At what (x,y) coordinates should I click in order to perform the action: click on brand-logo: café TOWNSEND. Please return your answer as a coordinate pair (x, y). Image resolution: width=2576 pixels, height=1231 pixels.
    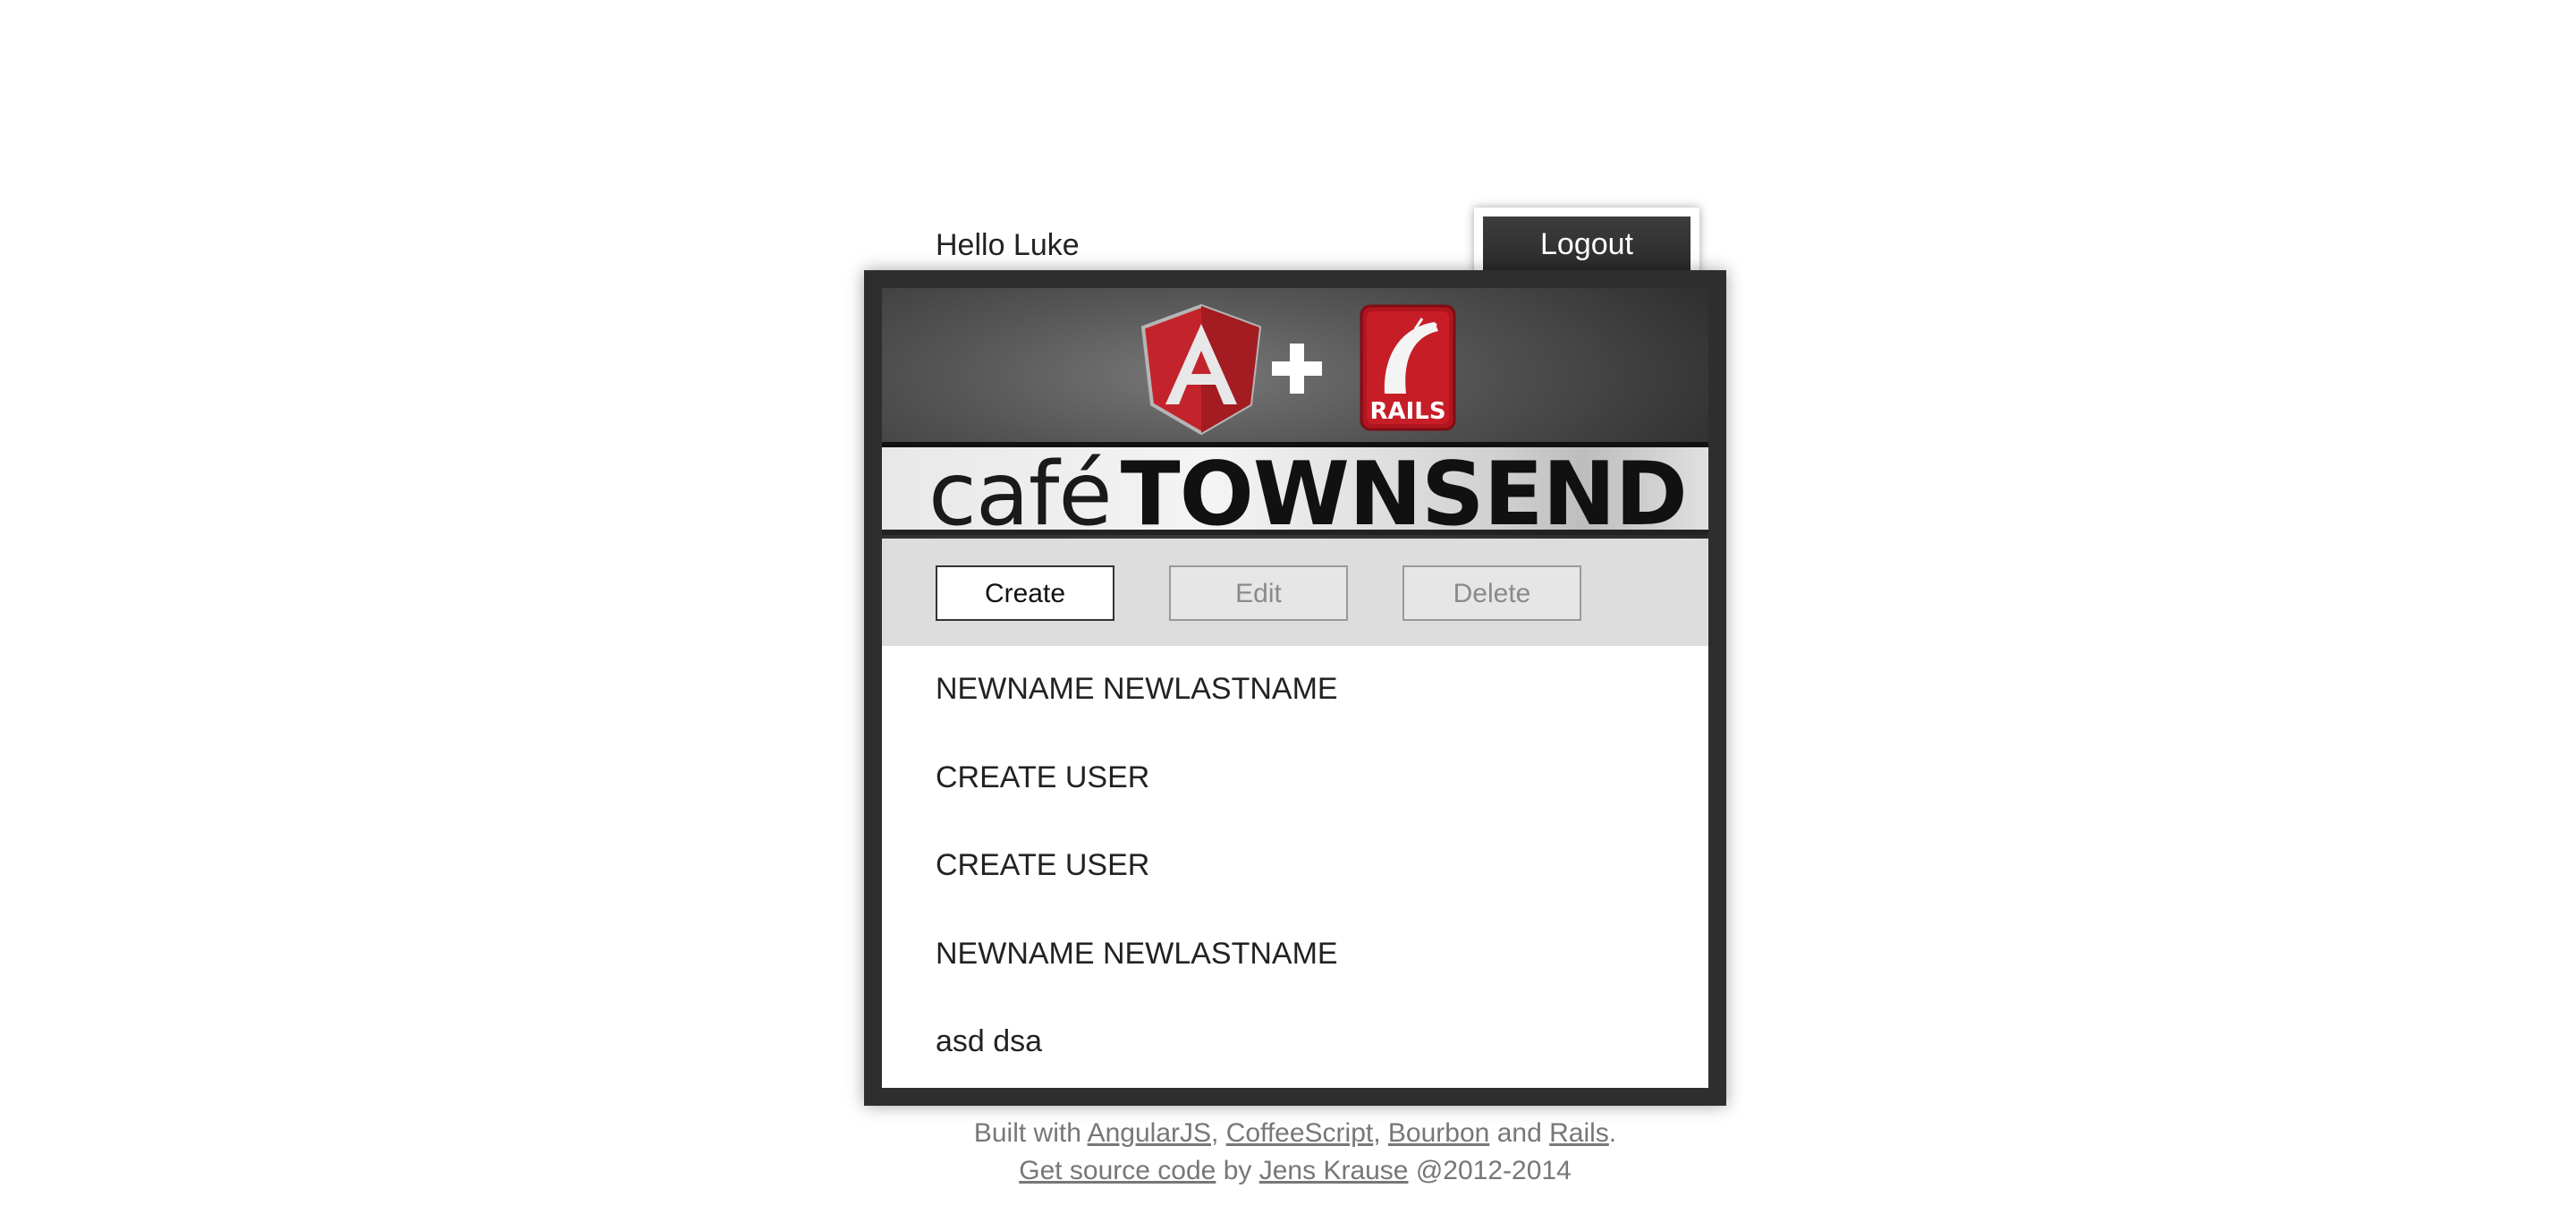
    Looking at the image, I should click on (1308, 495).